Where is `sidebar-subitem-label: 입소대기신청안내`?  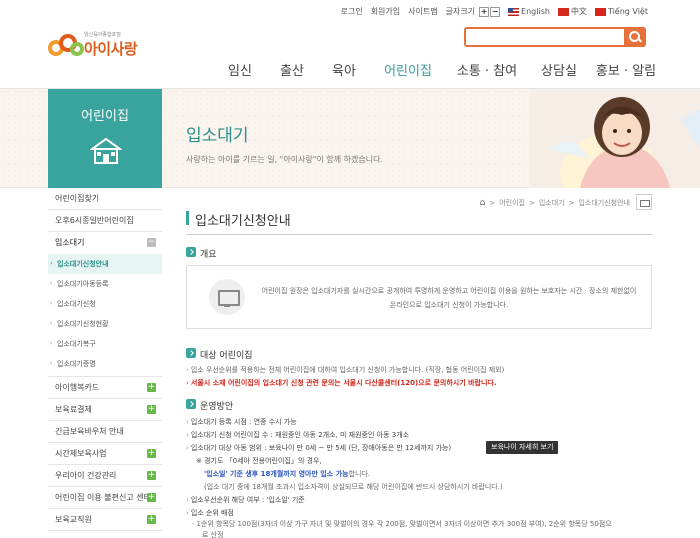
sidebar-subitem-label: 입소대기신청안내 is located at coordinates (83, 264).